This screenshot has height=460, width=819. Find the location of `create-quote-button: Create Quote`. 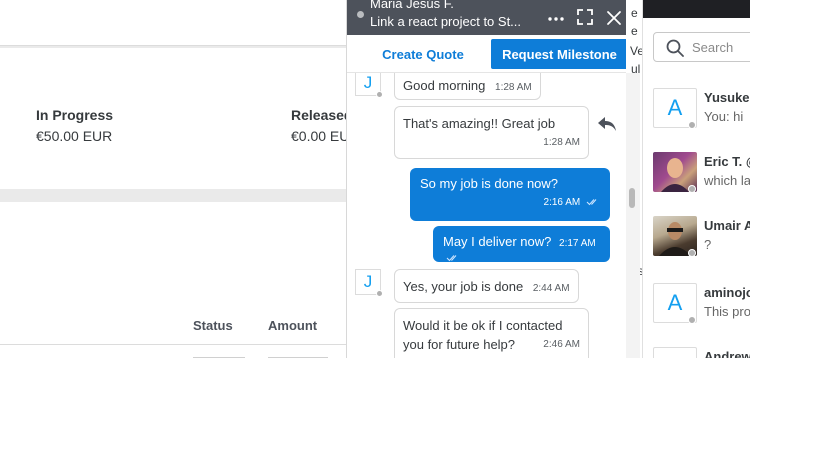

create-quote-button: Create Quote is located at coordinates (423, 54).